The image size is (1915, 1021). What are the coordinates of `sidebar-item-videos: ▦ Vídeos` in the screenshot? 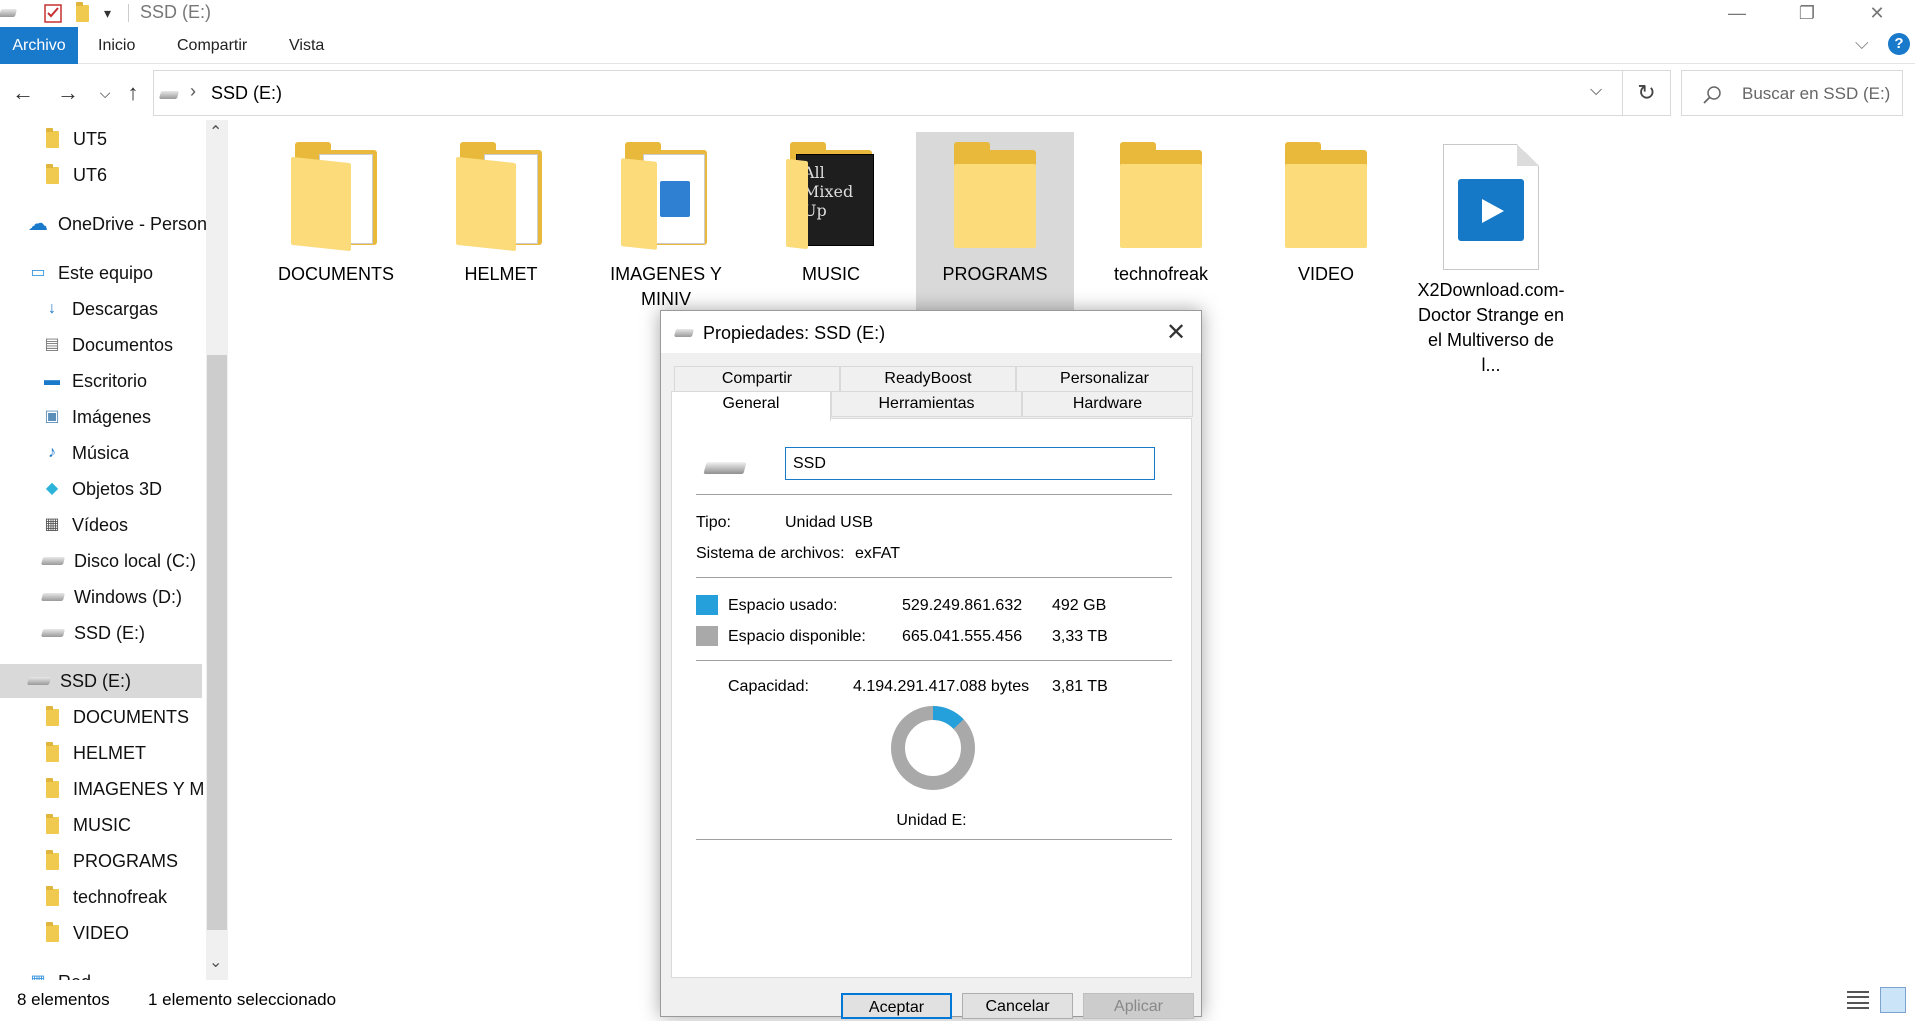 It's located at (85, 525).